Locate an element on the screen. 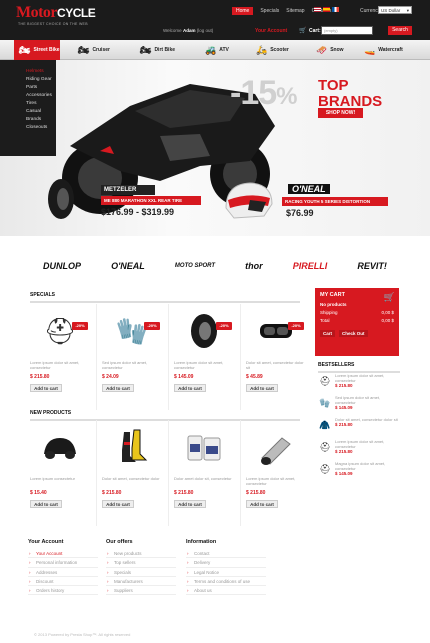 The height and width of the screenshot is (643, 430). site-logo: MotorCYCLE is located at coordinates (56, 13).